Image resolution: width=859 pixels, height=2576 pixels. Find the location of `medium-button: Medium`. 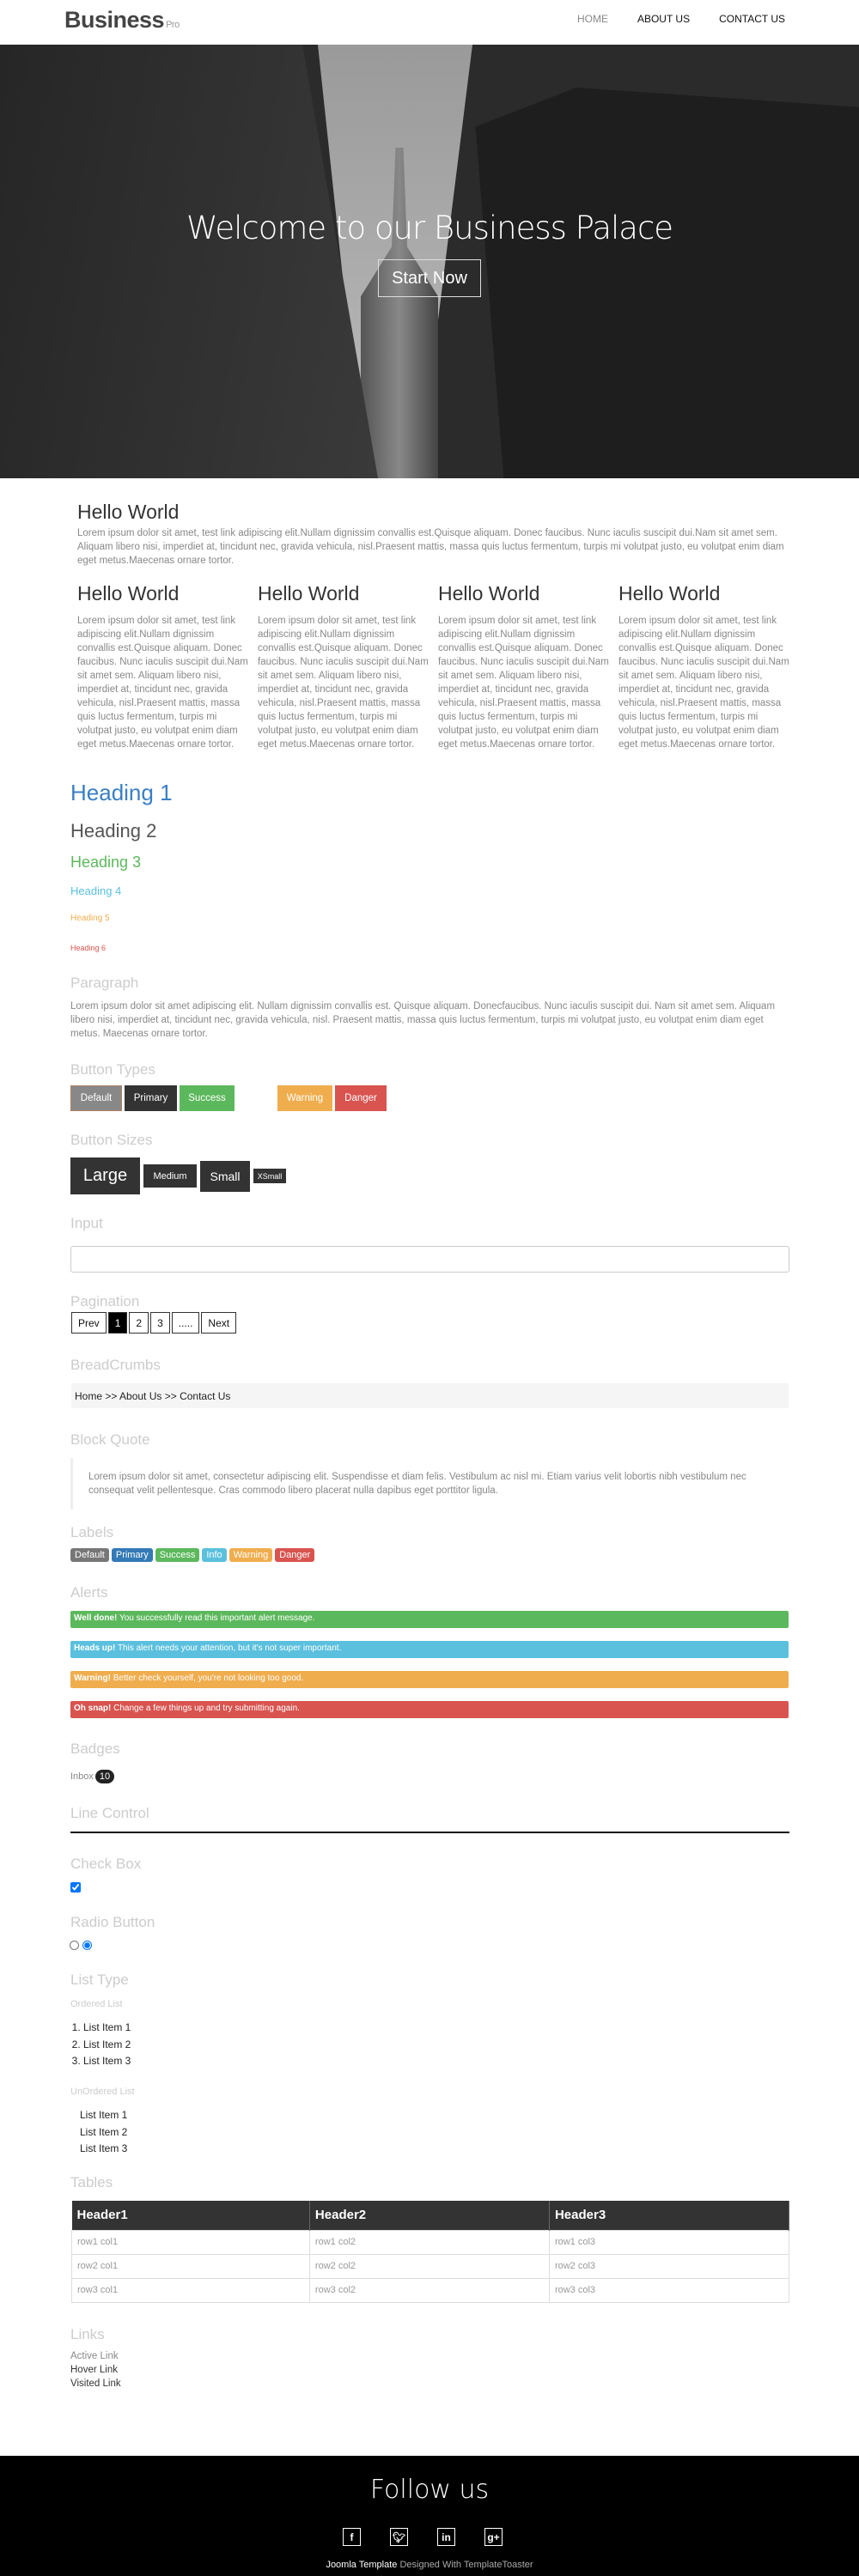

medium-button: Medium is located at coordinates (170, 1176).